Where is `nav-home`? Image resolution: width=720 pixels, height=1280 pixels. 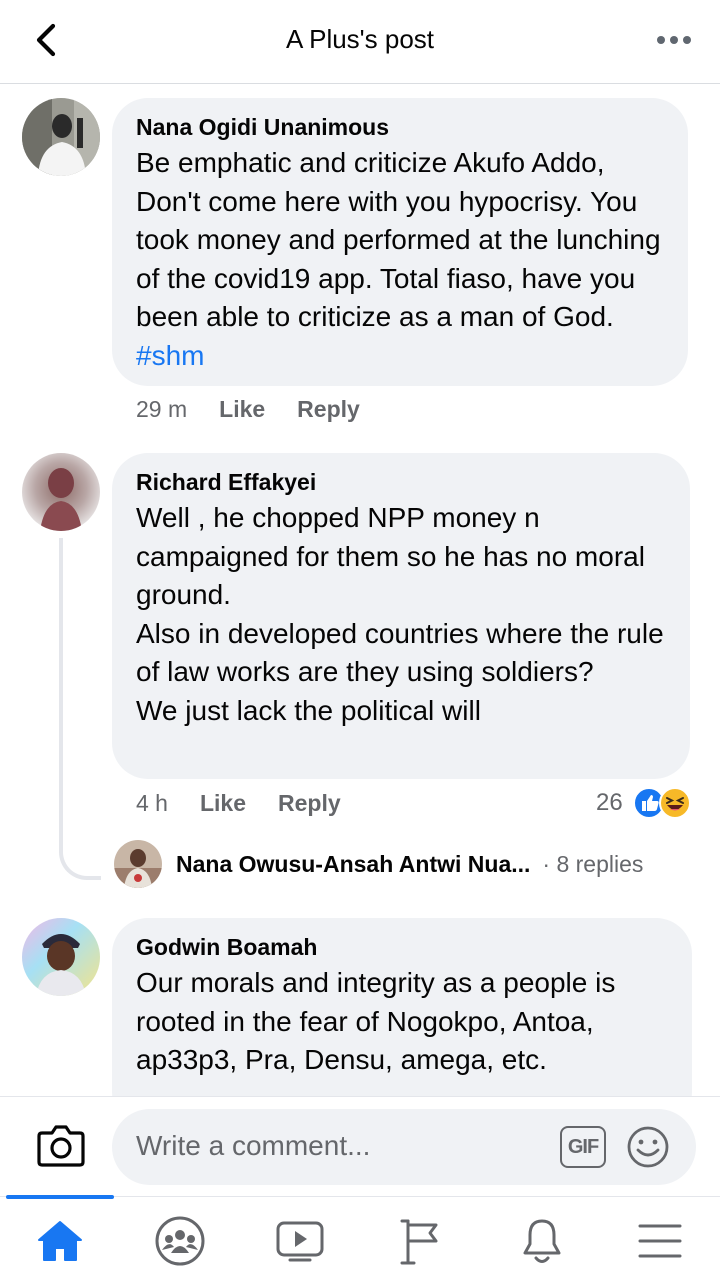
nav-home is located at coordinates (60, 1241).